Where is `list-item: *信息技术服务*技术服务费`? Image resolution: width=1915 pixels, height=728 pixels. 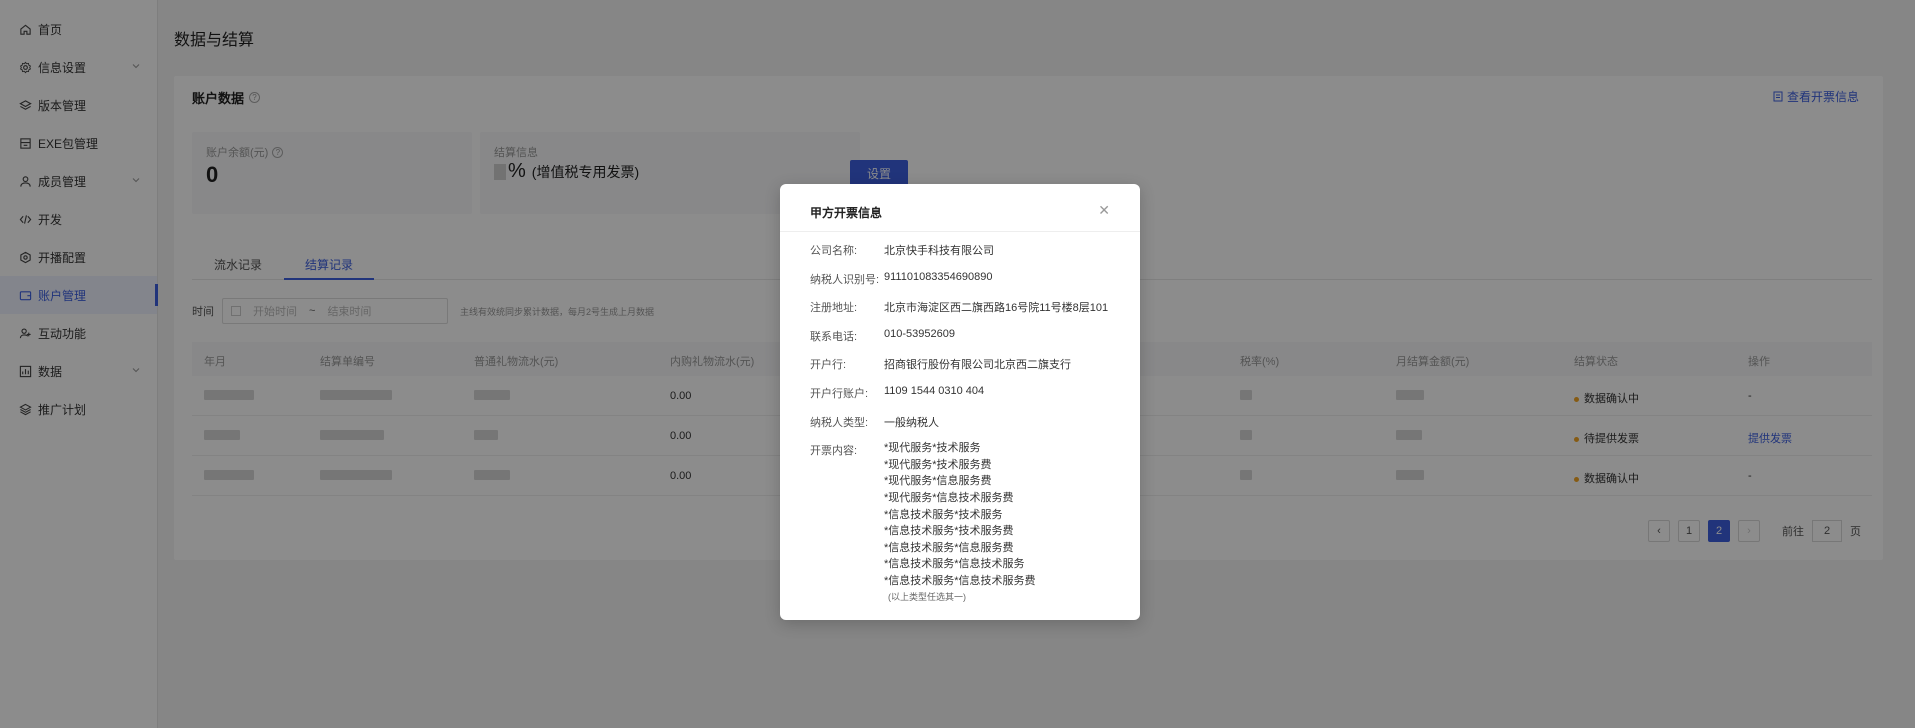
list-item: *信息技术服务*技术服务费 is located at coordinates (949, 531).